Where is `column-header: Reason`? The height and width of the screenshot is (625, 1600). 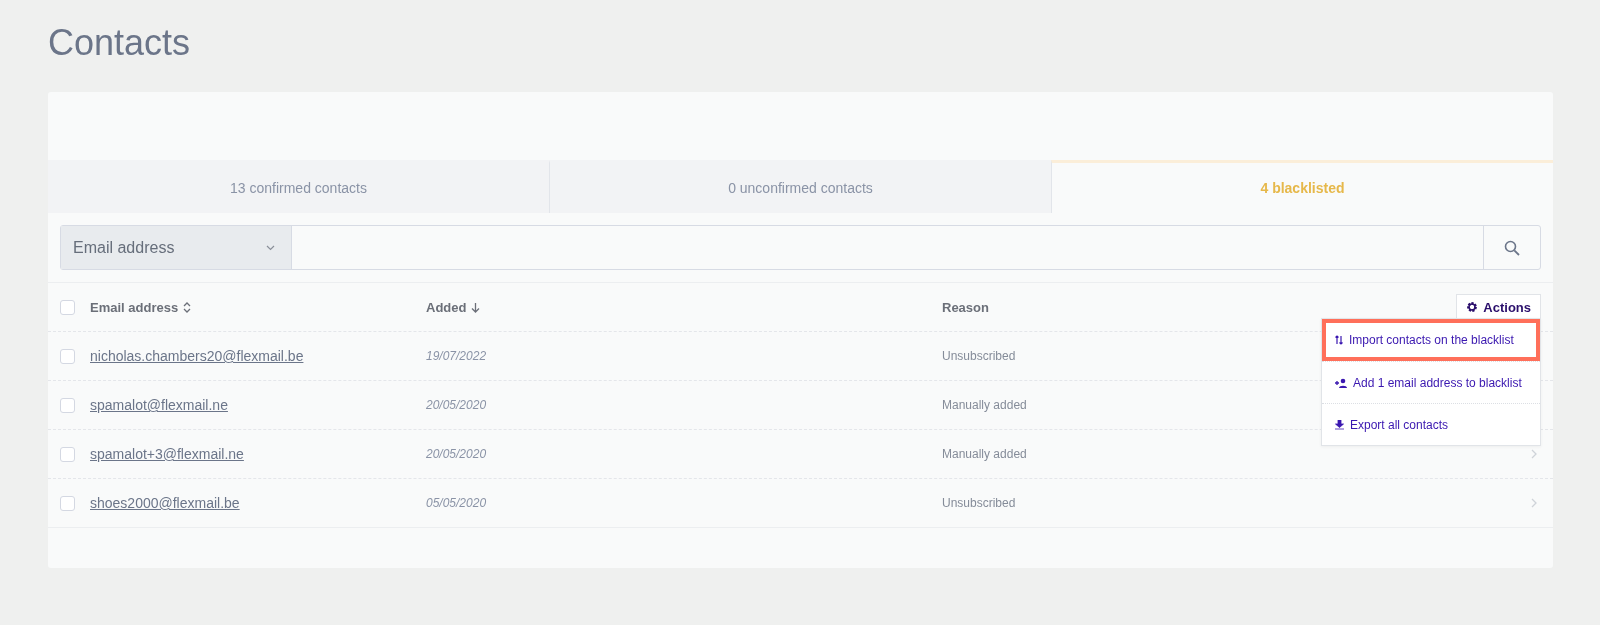
column-header: Reason is located at coordinates (965, 307).